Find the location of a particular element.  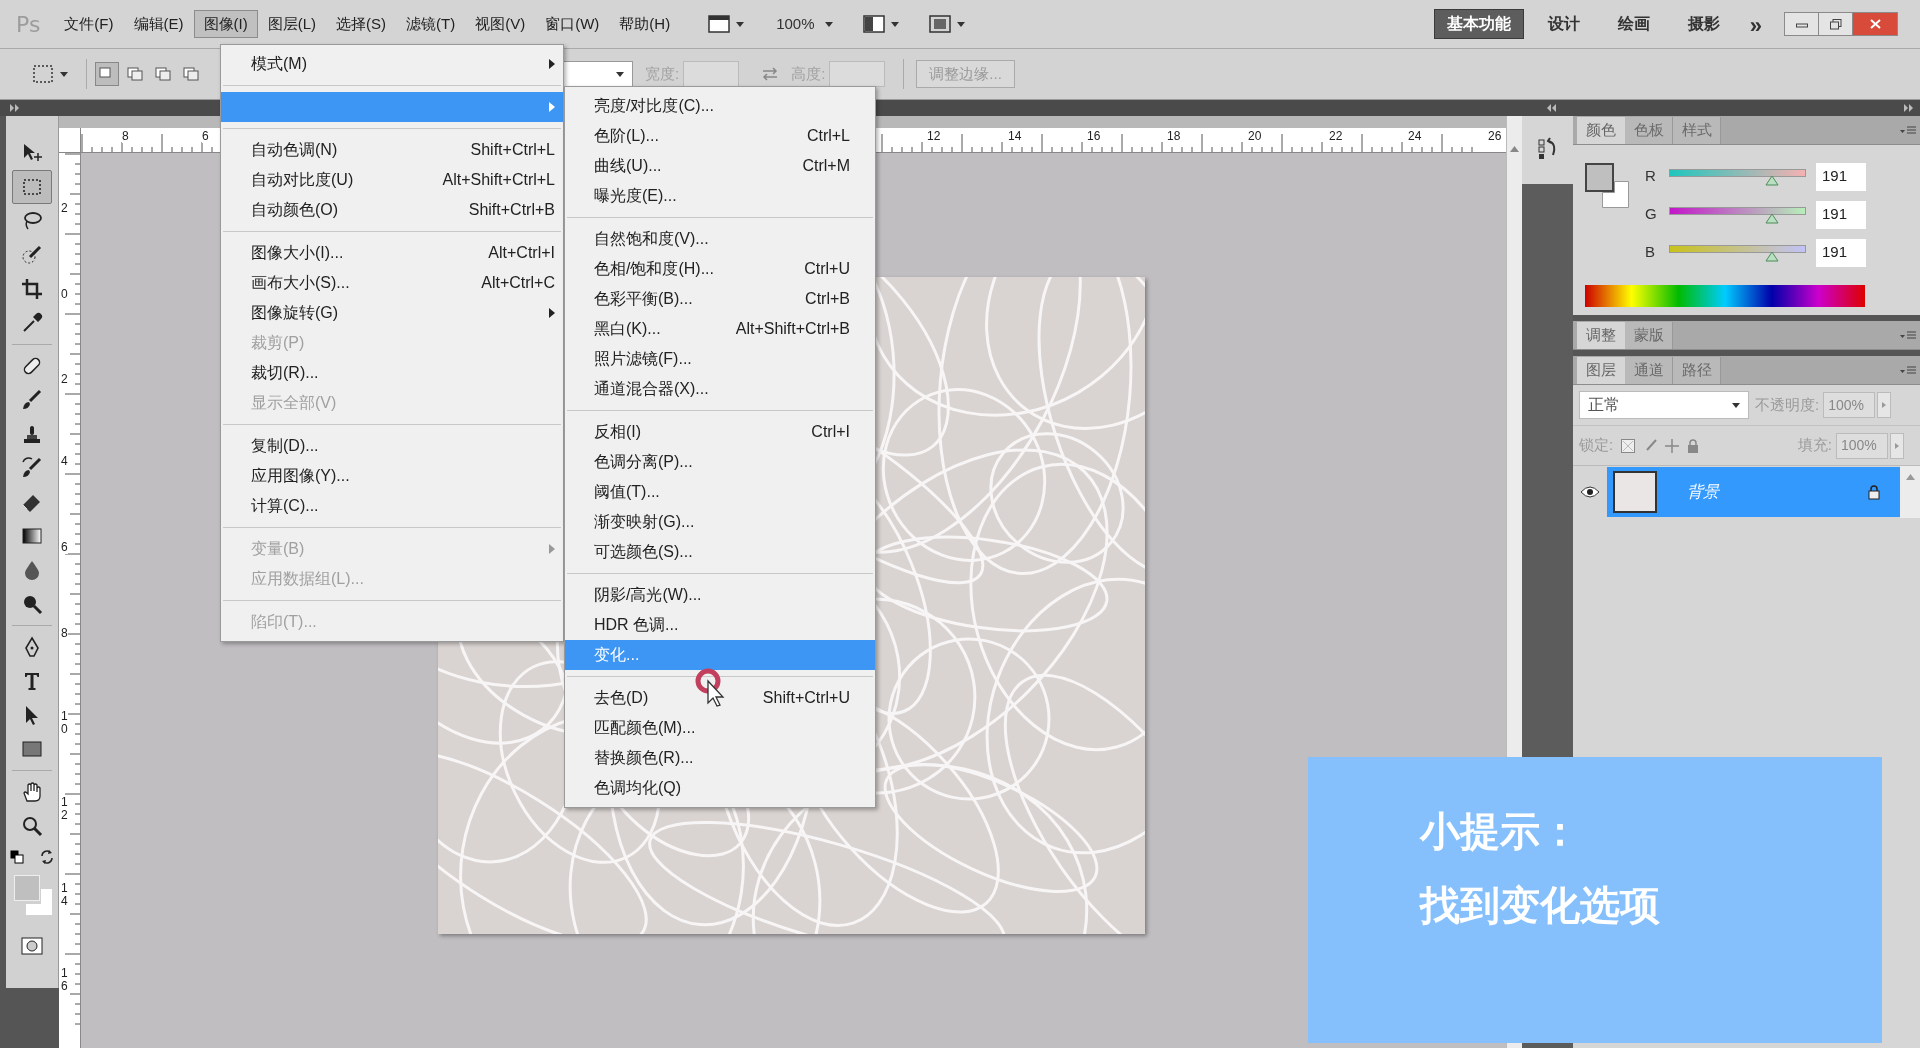

panel-tab: 调整 is located at coordinates (1601, 335).